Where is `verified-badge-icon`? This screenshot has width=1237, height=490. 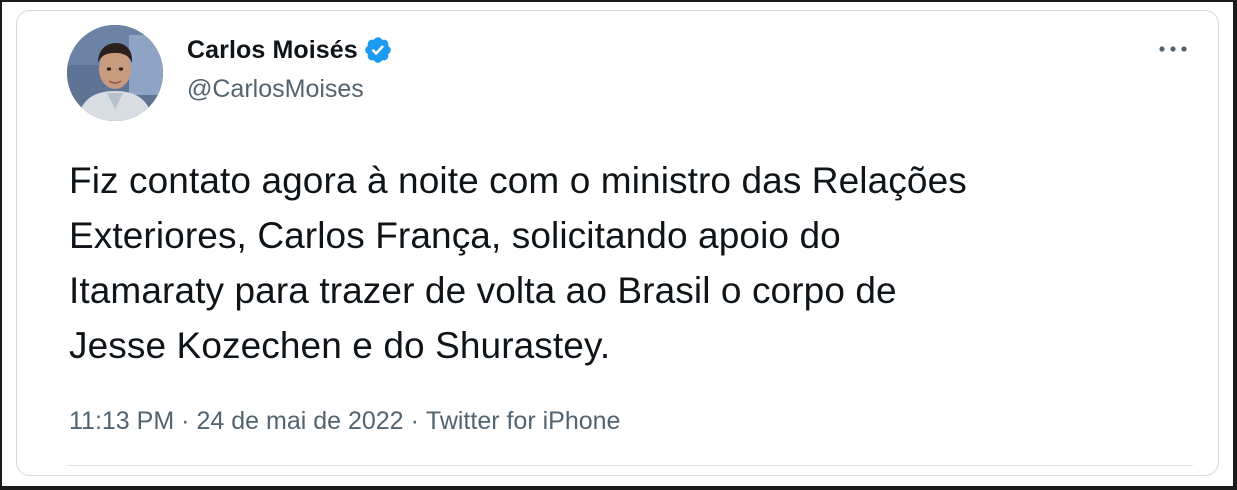 verified-badge-icon is located at coordinates (378, 50).